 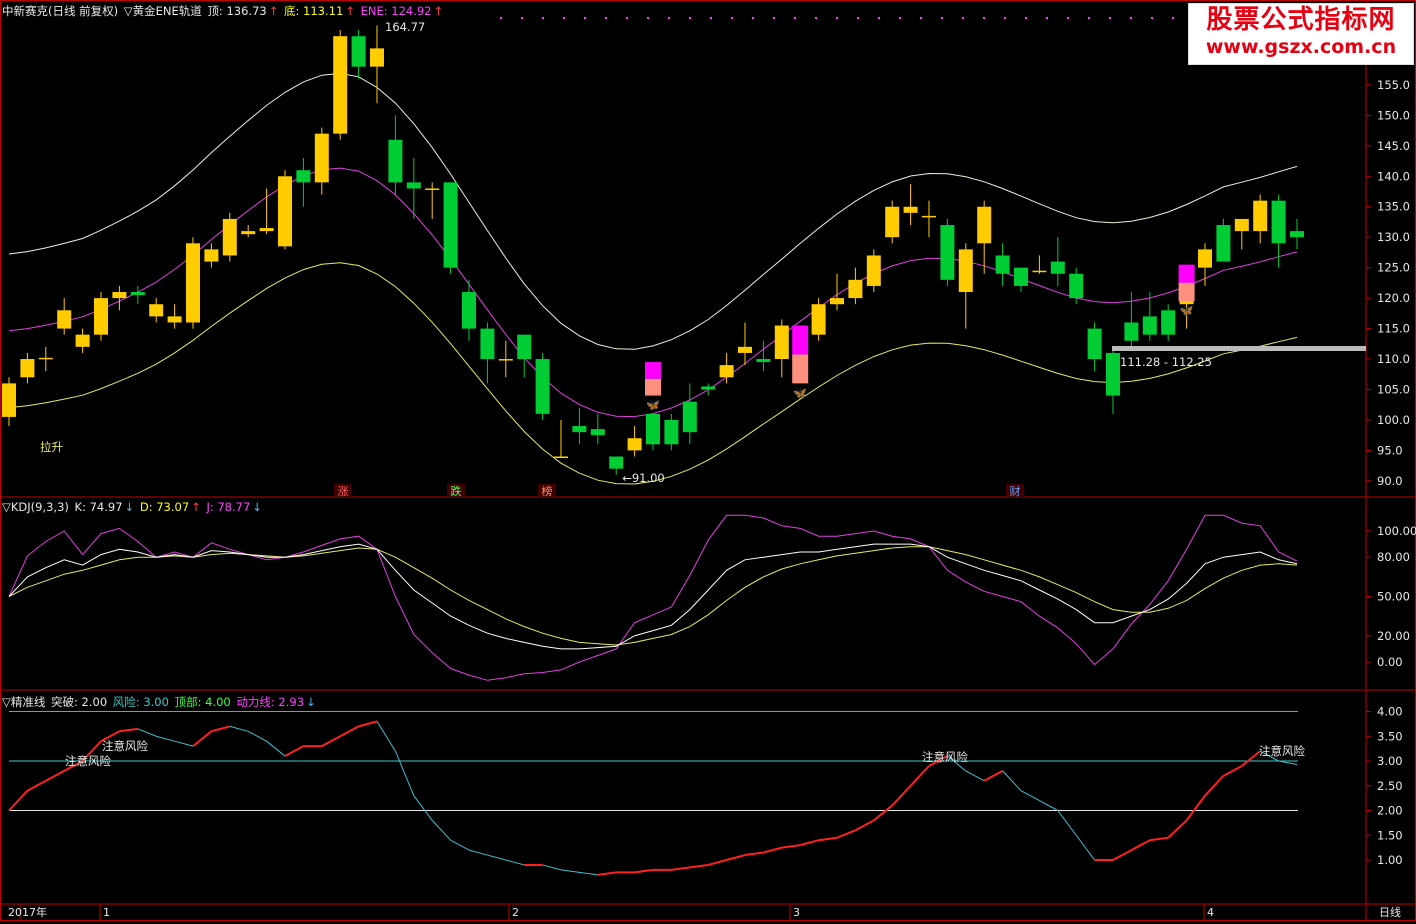 What do you see at coordinates (1393, 389) in the screenshot?
I see `price-axis-label: 105.0` at bounding box center [1393, 389].